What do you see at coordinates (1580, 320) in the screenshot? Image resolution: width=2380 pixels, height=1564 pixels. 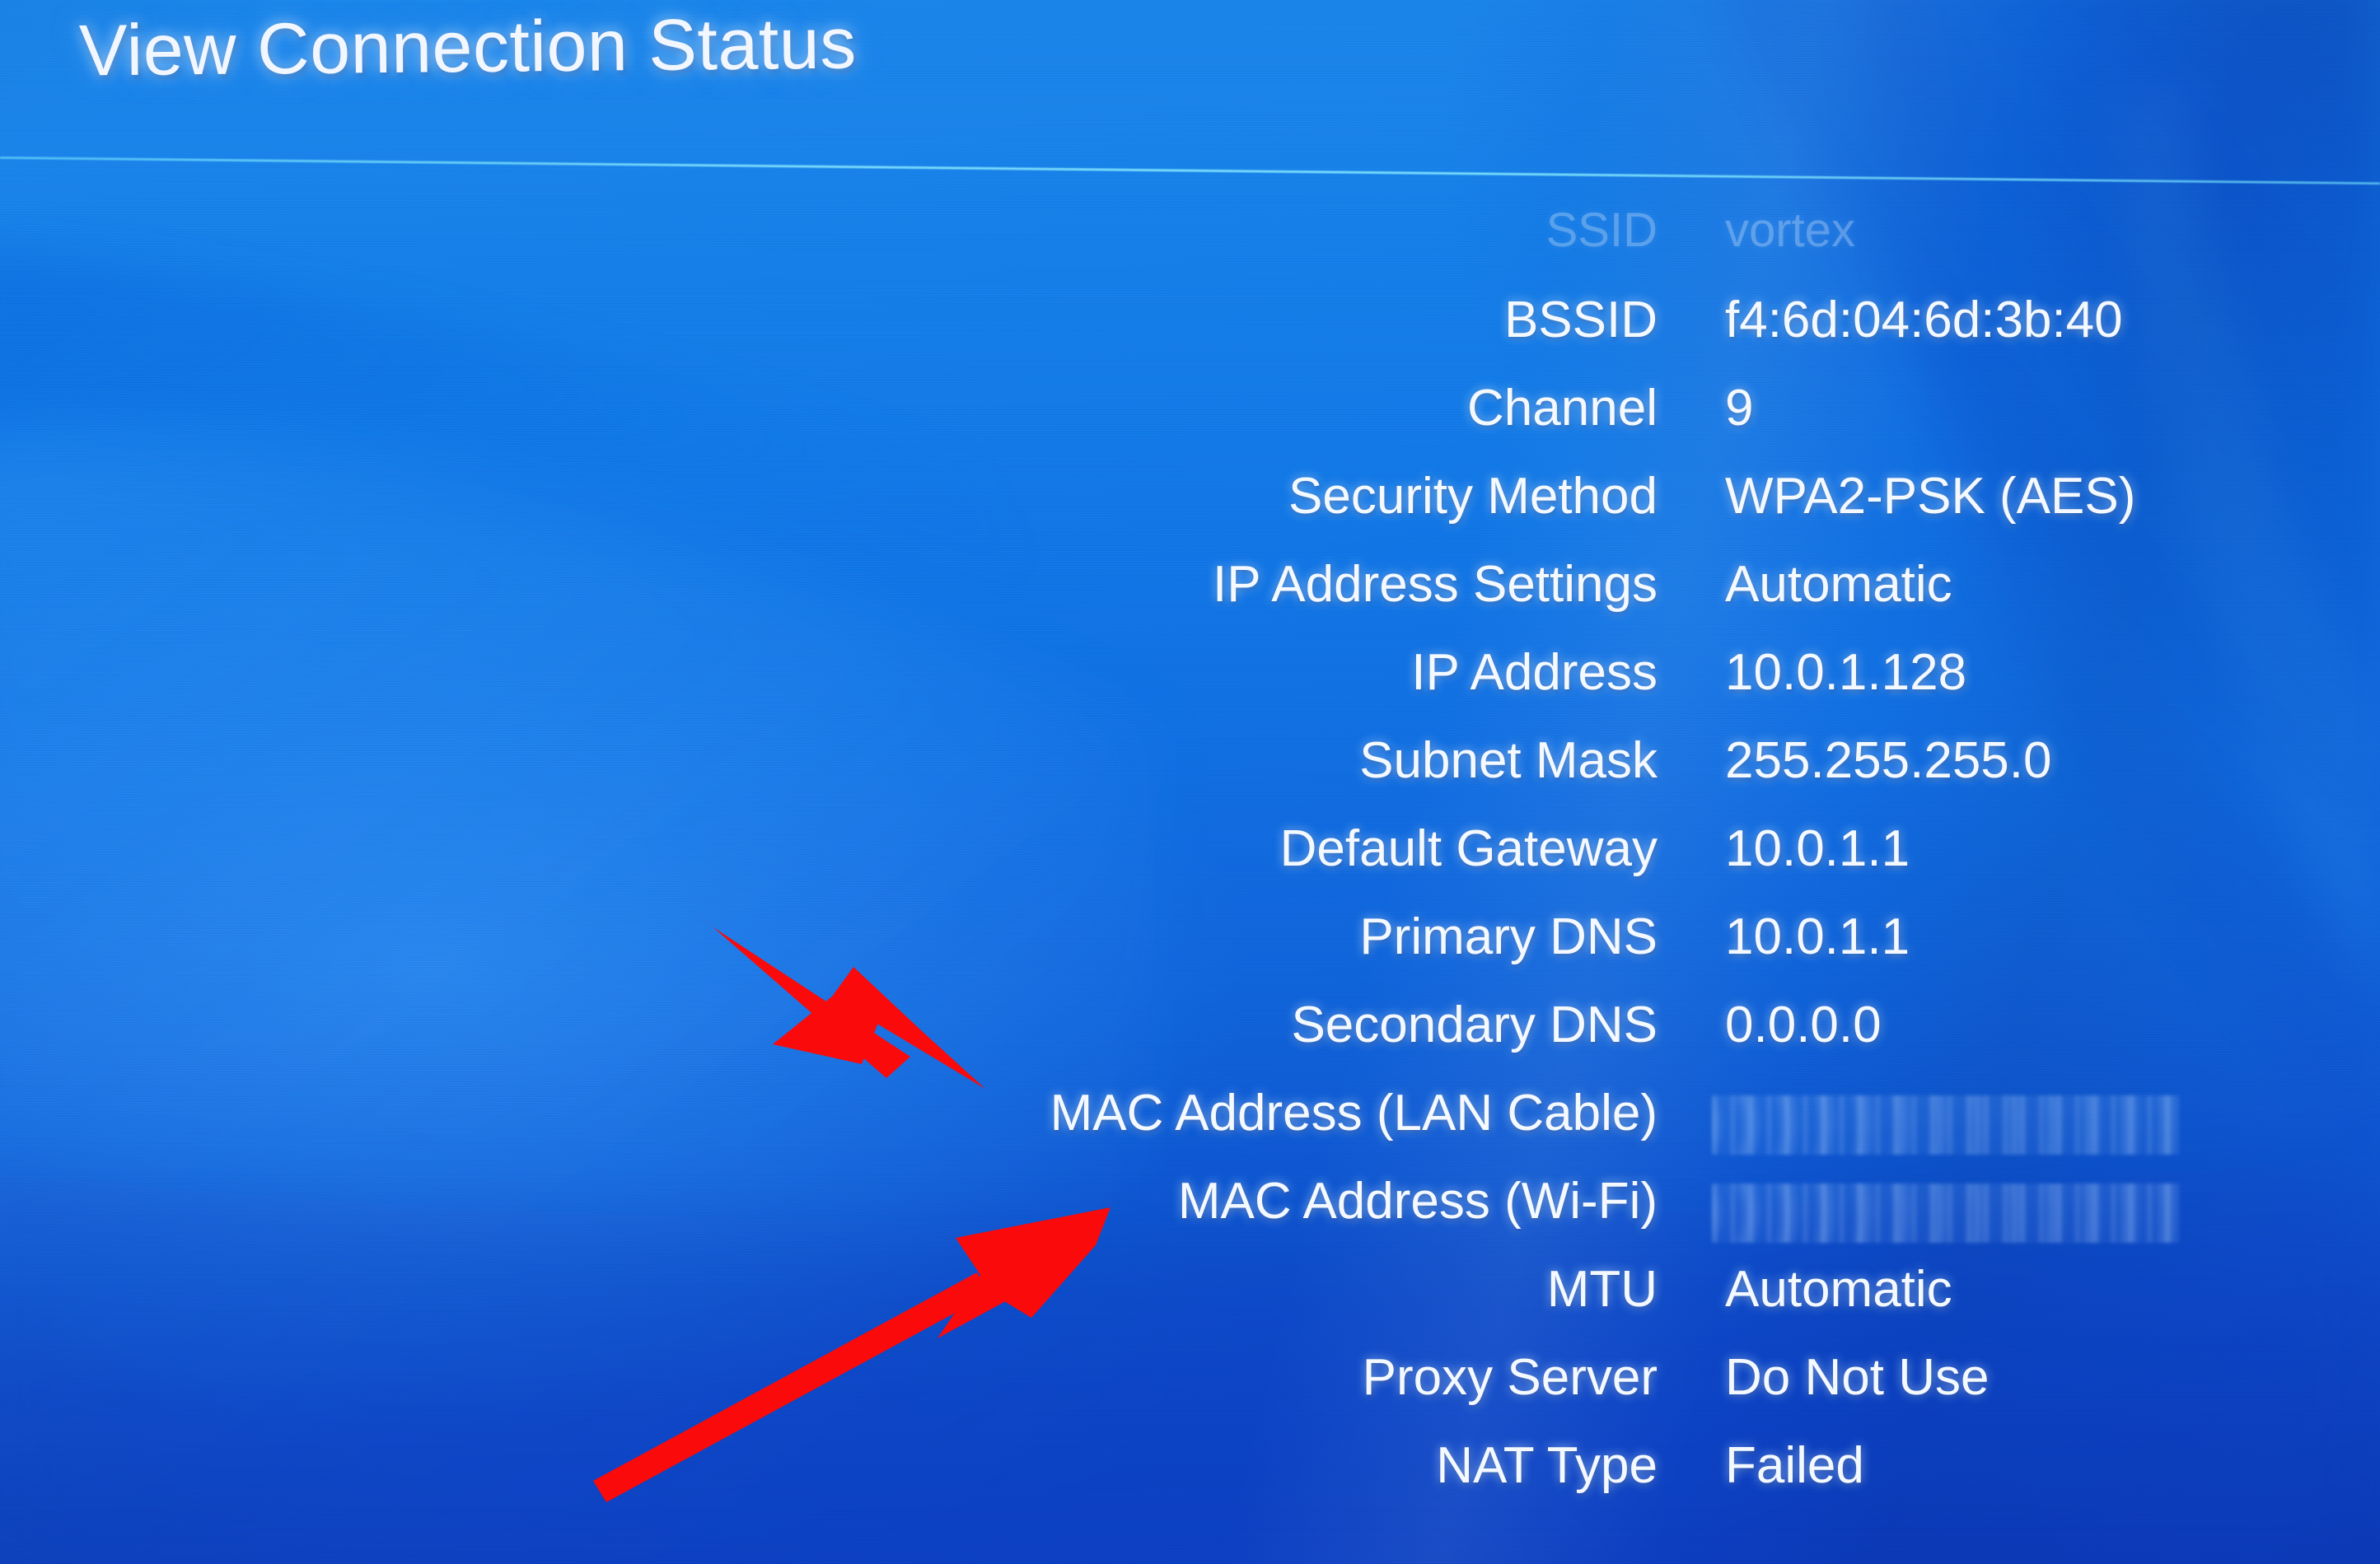 I see `info-row-label: BSSID` at bounding box center [1580, 320].